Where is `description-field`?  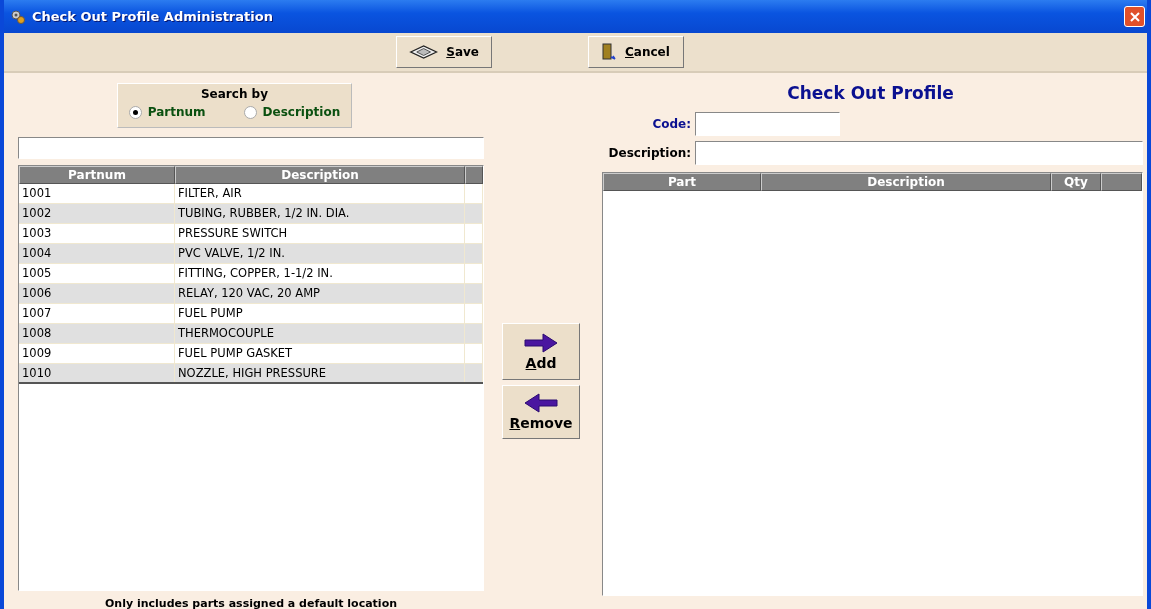 description-field is located at coordinates (919, 152).